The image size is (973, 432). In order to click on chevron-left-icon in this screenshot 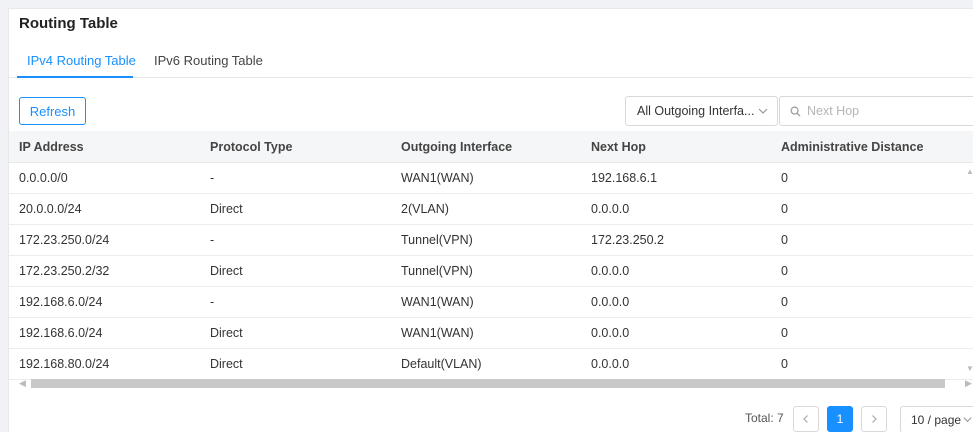, I will do `click(805, 419)`.